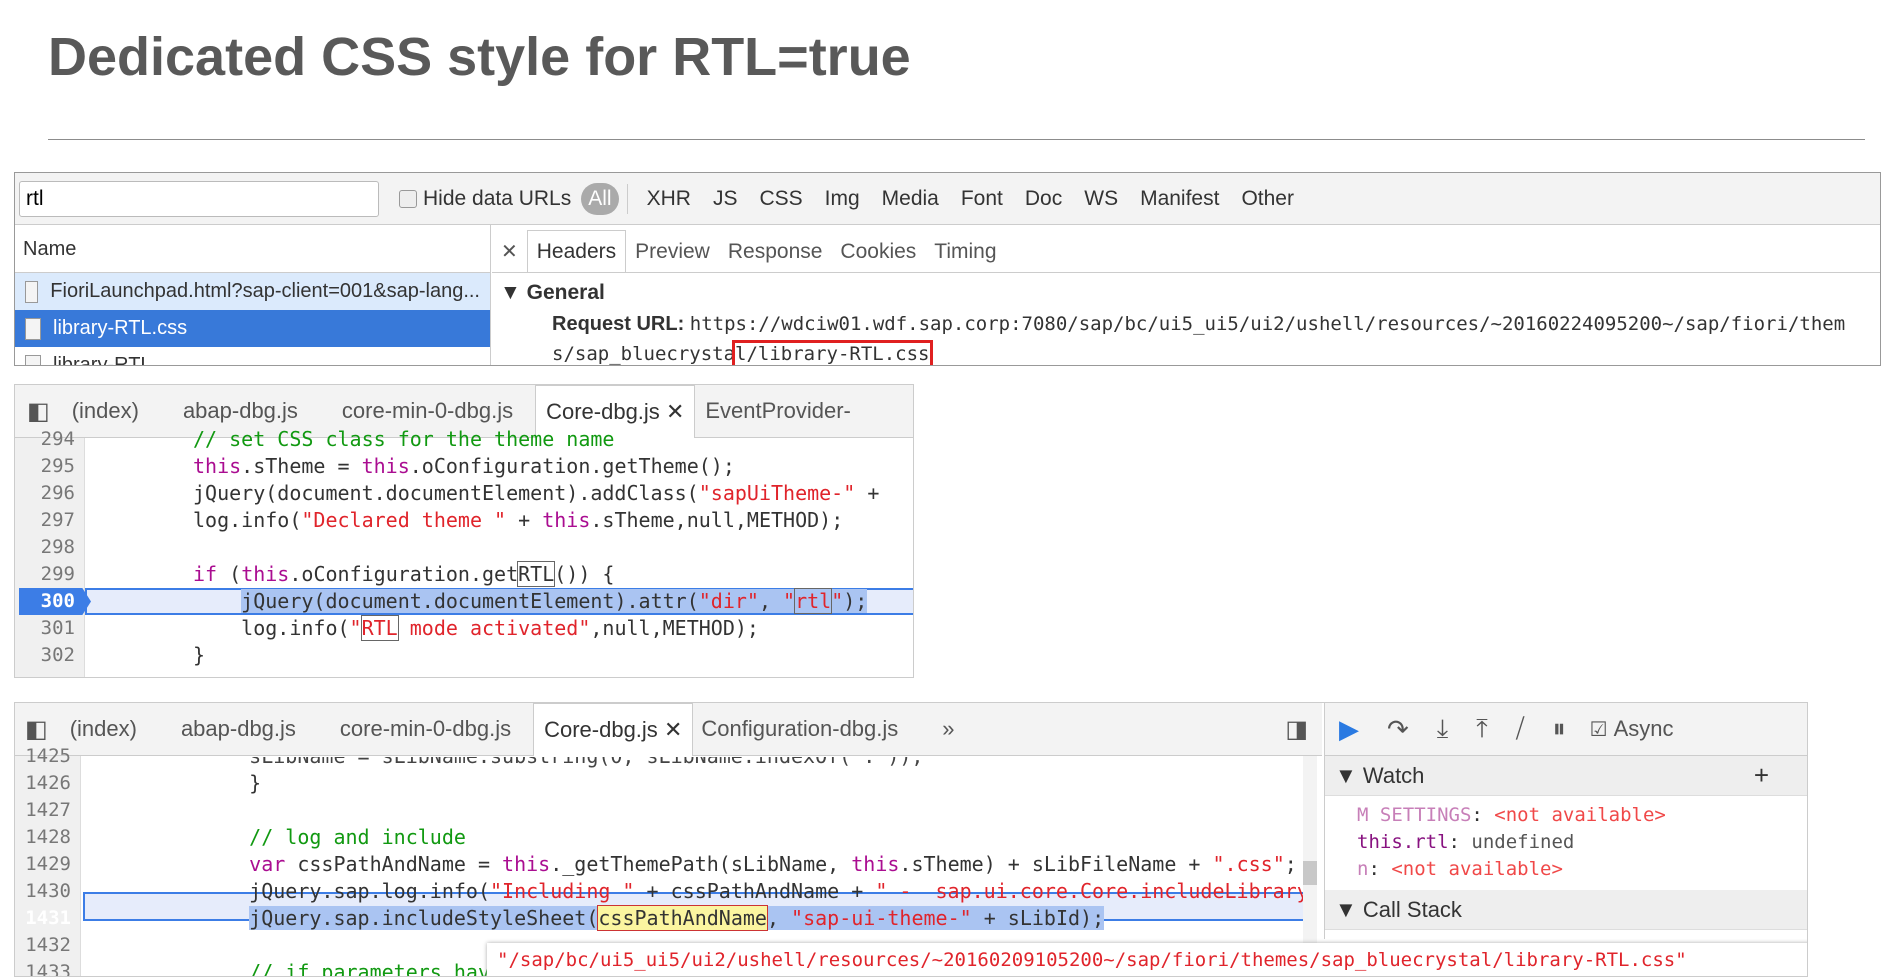 Image resolution: width=1881 pixels, height=977 pixels. Describe the element at coordinates (627, 198) in the screenshot. I see `divider` at that location.